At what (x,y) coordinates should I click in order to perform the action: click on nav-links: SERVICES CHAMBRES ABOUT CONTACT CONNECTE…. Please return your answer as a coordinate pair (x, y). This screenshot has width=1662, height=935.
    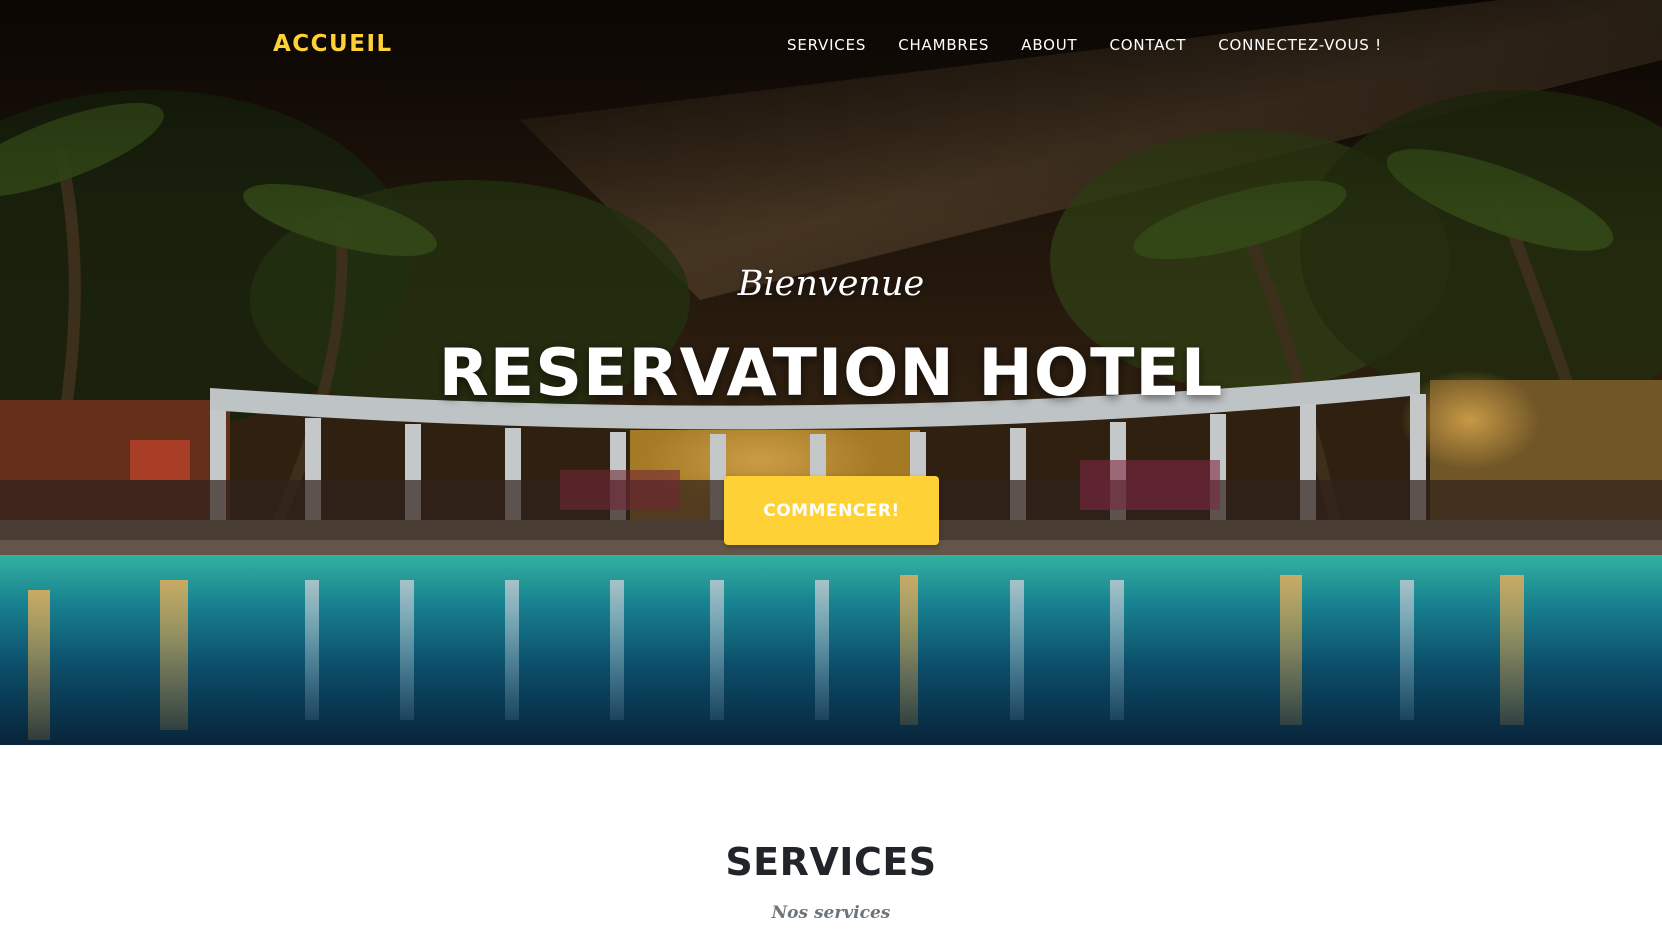
    Looking at the image, I should click on (1068, 45).